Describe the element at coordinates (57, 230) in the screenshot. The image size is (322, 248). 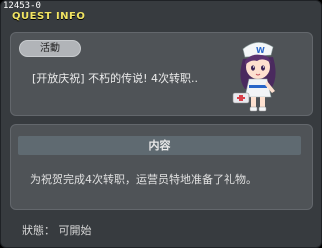
I see `quest-status: 狀態： 可開始` at that location.